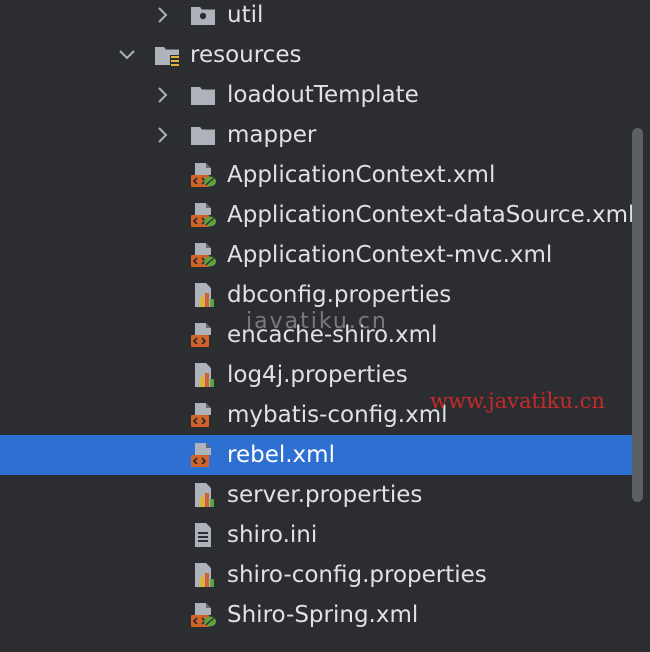 The image size is (650, 652). I want to click on watermark-gray: javatiku.cn, so click(317, 321).